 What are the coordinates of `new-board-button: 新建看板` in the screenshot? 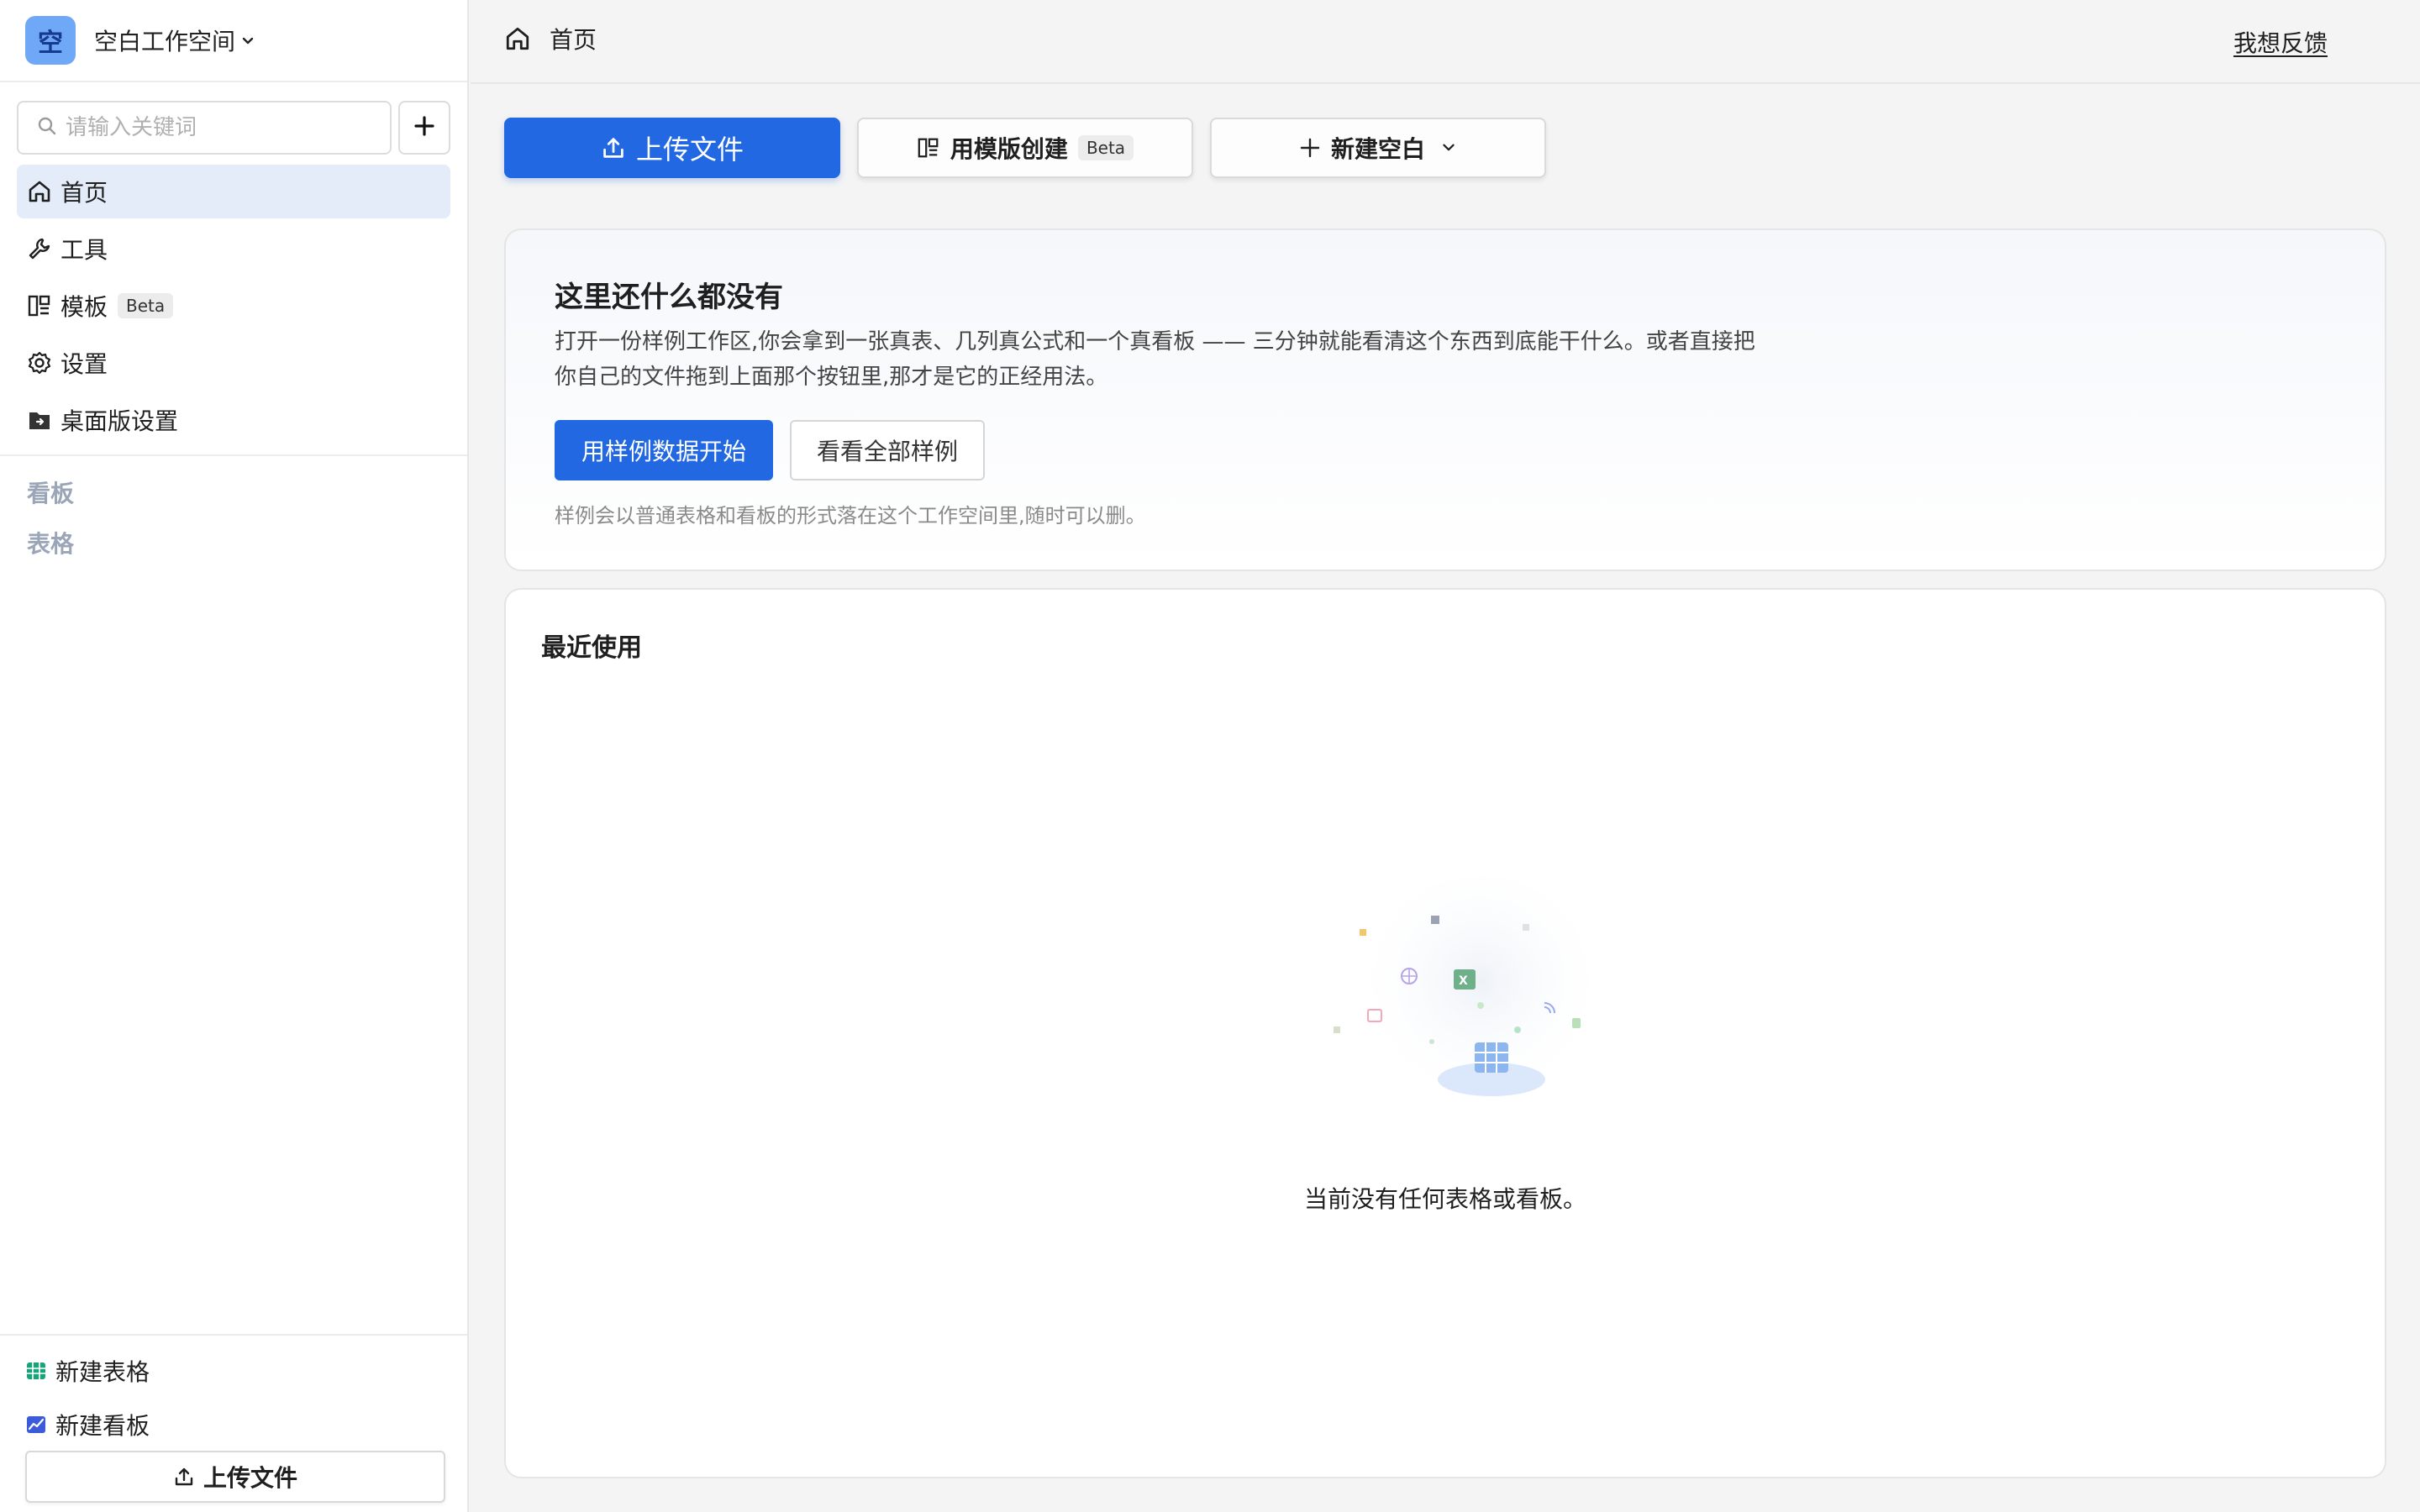 It's located at (87, 1424).